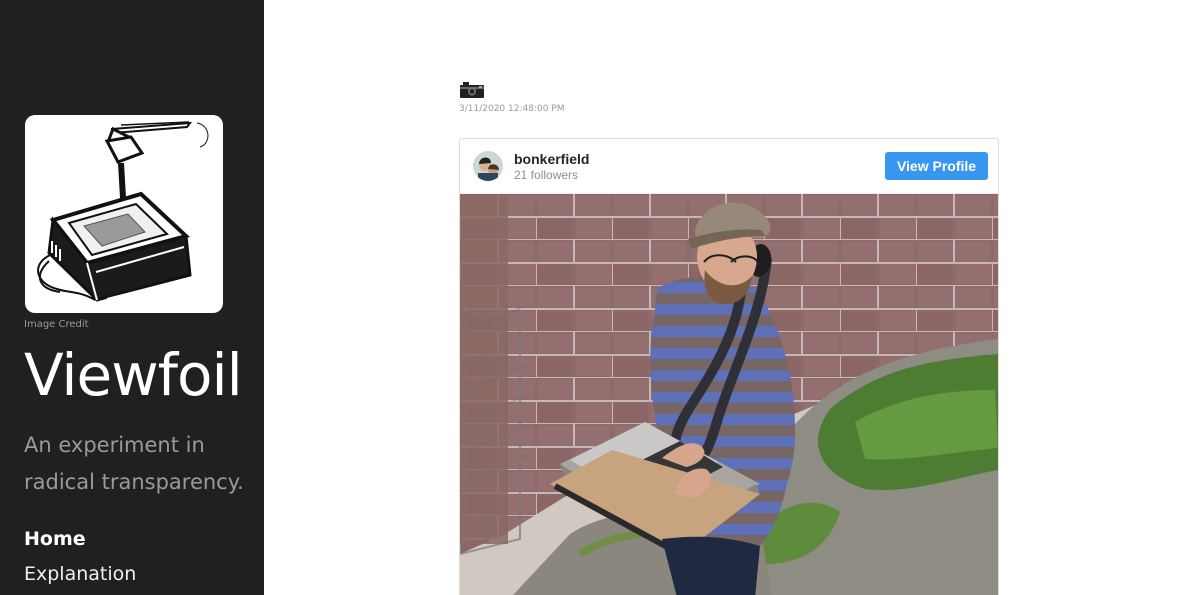  Describe the element at coordinates (472, 90) in the screenshot. I see `camera-icon` at that location.